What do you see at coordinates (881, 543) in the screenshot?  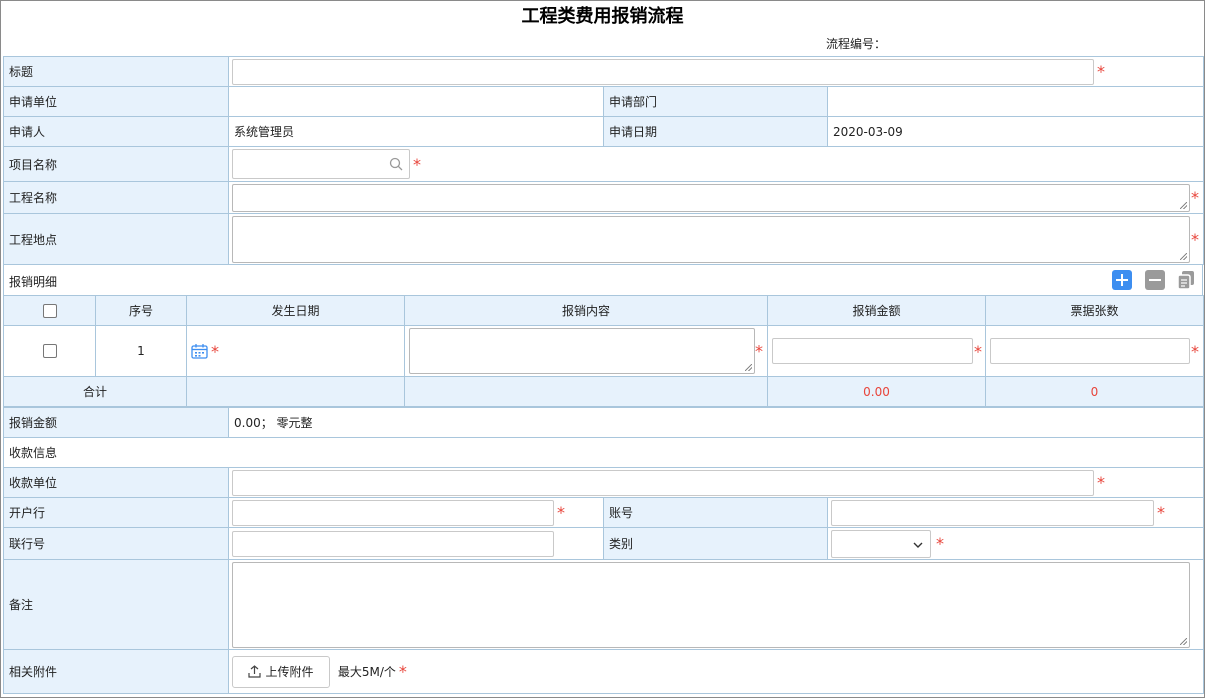 I see `category-select` at bounding box center [881, 543].